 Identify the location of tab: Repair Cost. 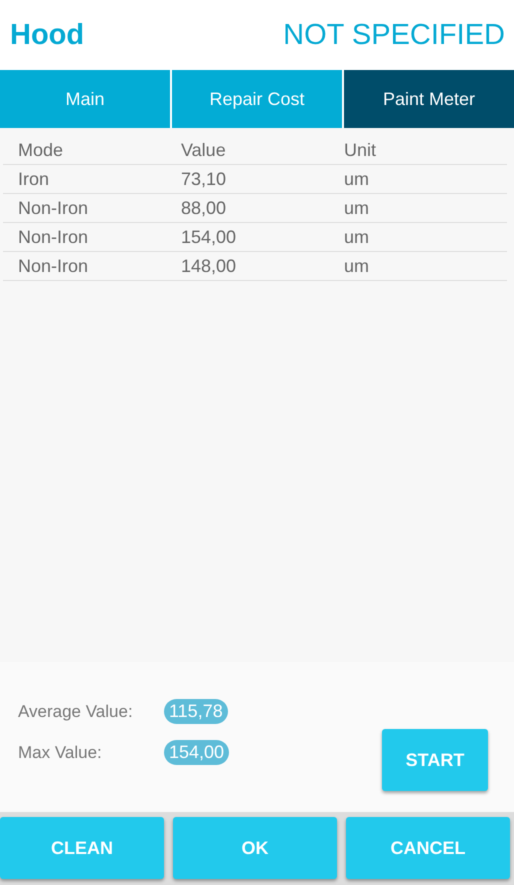
(257, 99).